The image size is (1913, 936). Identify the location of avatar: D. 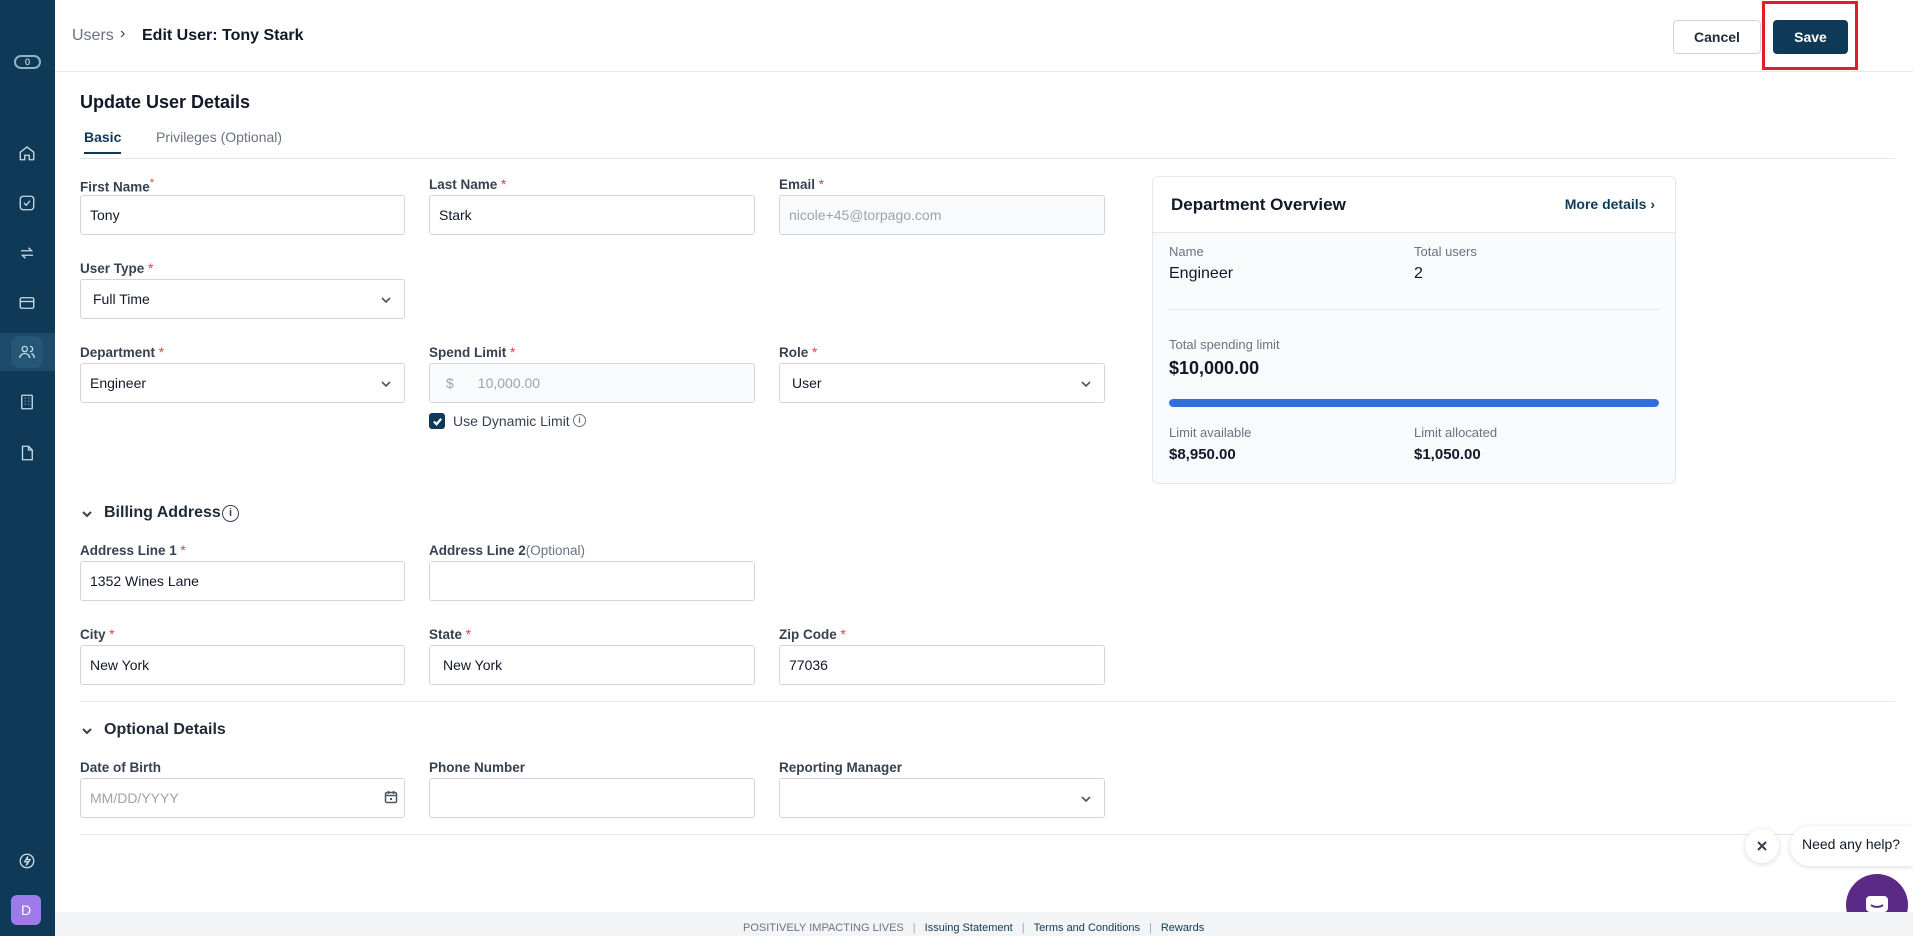
(26, 910).